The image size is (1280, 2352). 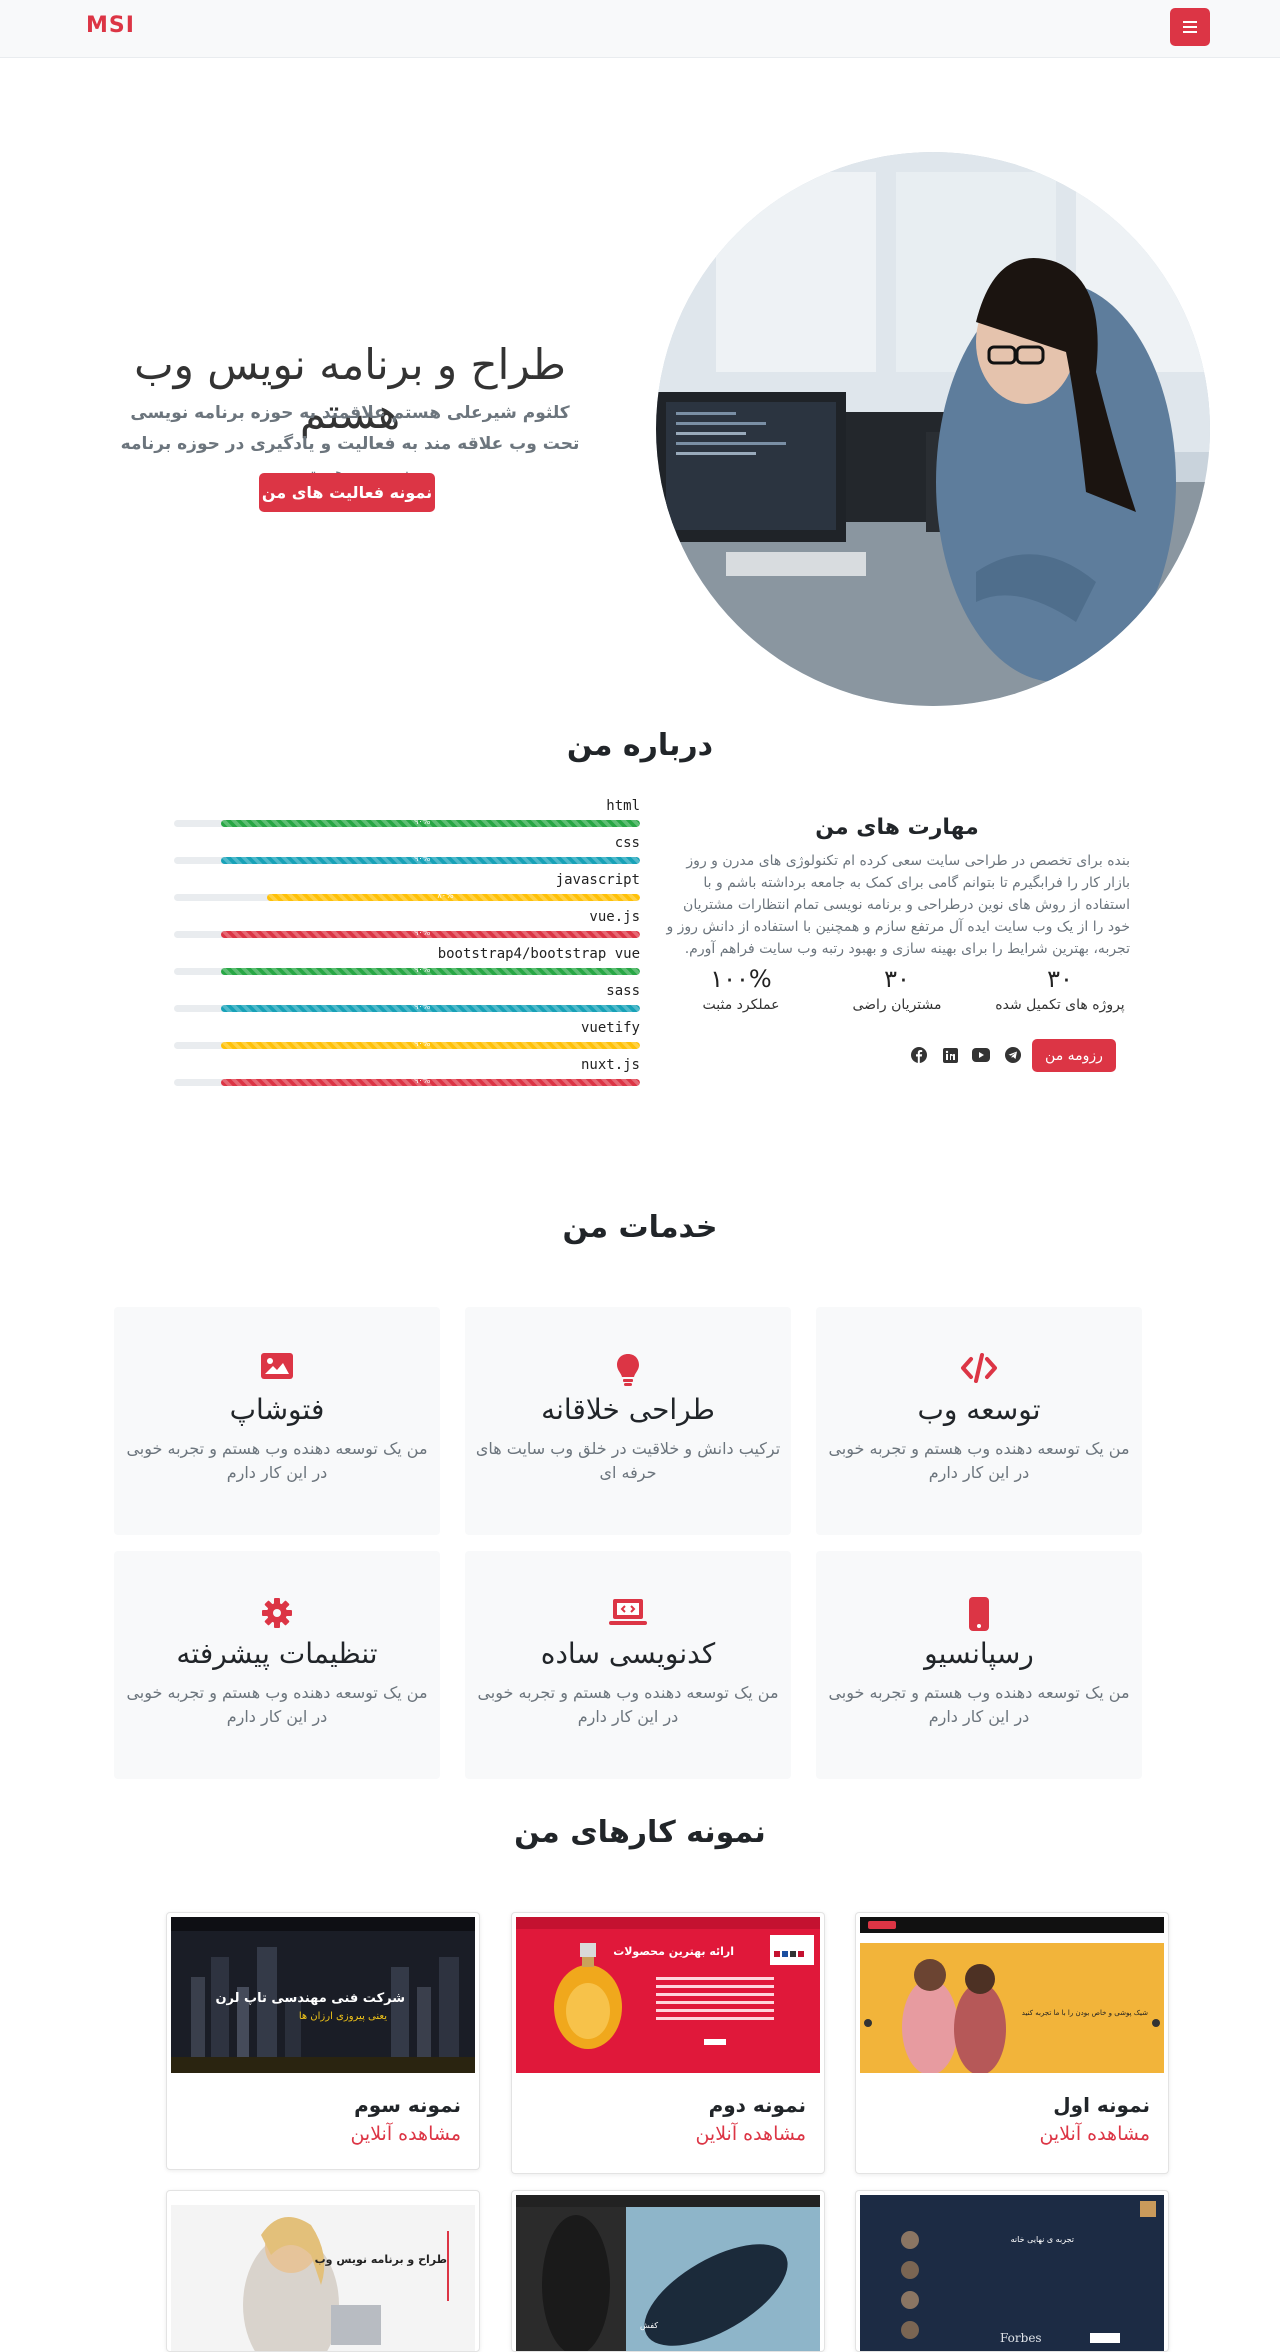 What do you see at coordinates (1060, 1005) in the screenshot?
I see `stat-label: پروژه های تکمیل شده` at bounding box center [1060, 1005].